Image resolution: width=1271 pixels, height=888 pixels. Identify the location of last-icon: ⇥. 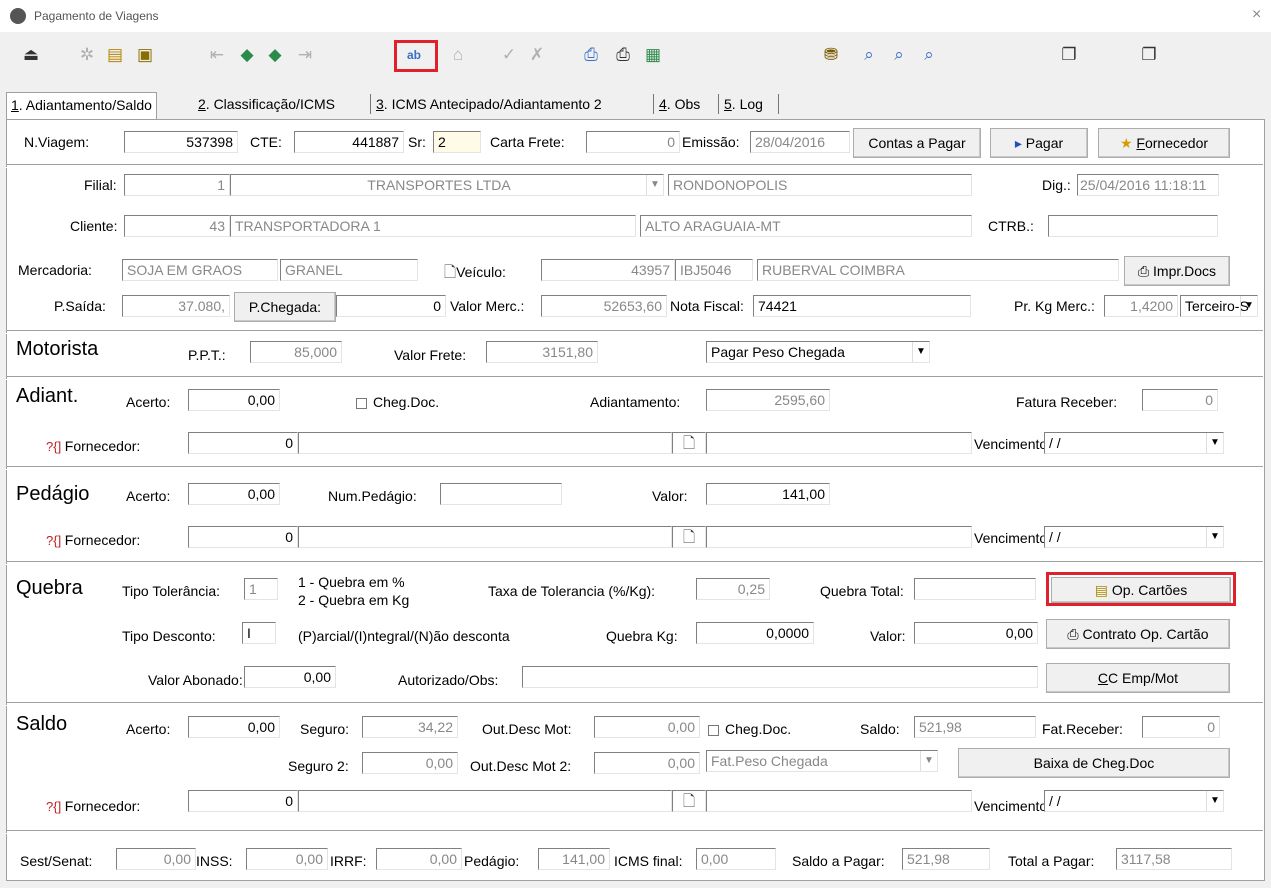
(305, 55).